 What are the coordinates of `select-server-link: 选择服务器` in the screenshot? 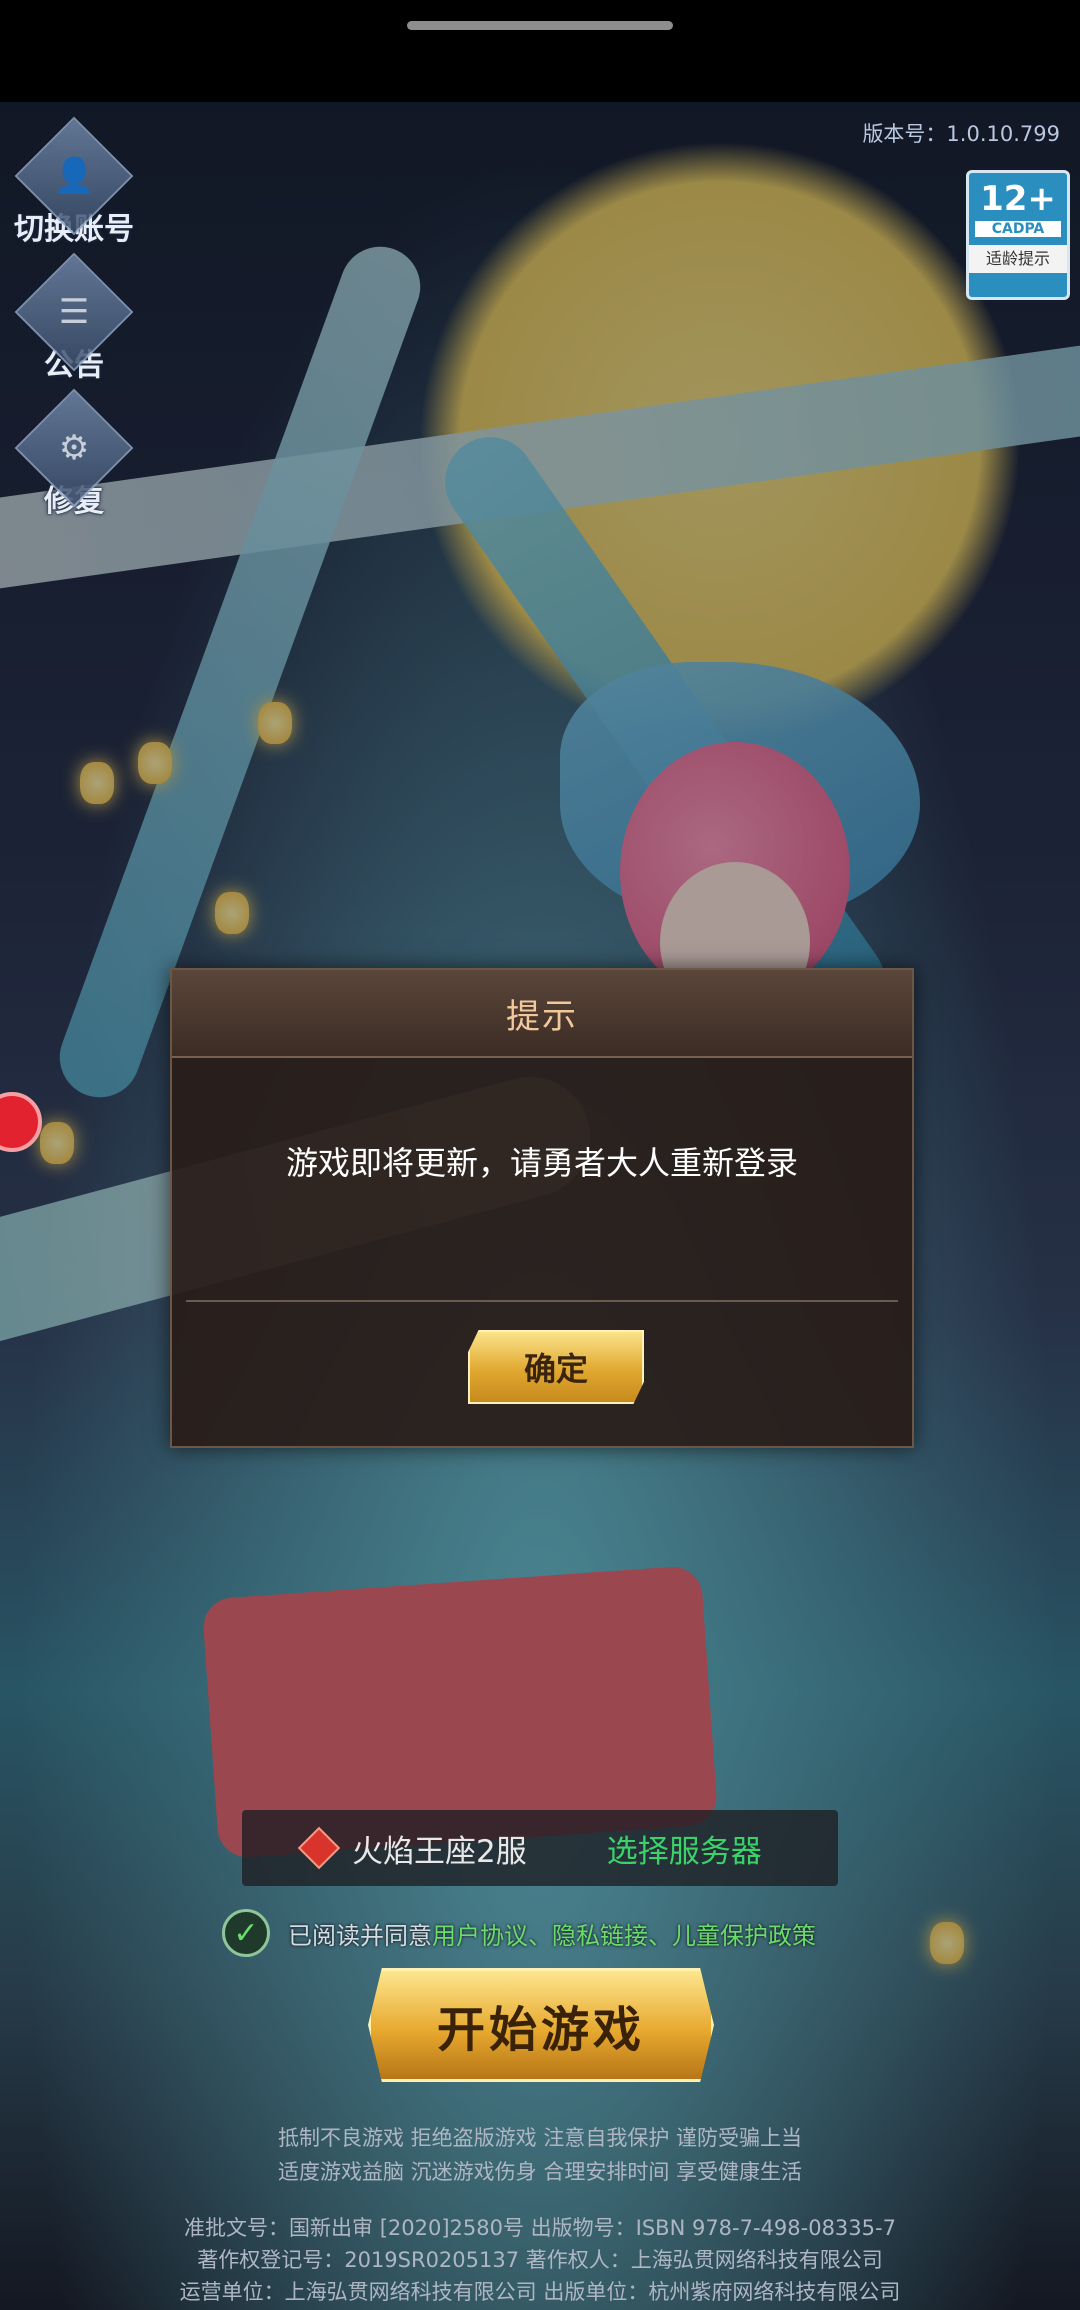 It's located at (684, 1848).